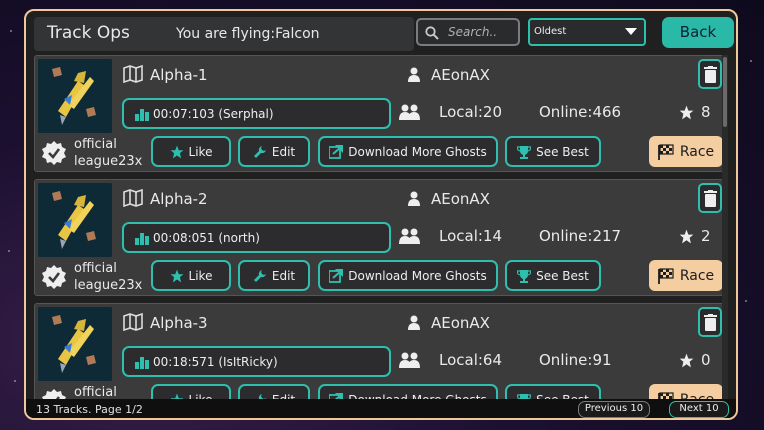  What do you see at coordinates (432, 33) in the screenshot?
I see `search-icon` at bounding box center [432, 33].